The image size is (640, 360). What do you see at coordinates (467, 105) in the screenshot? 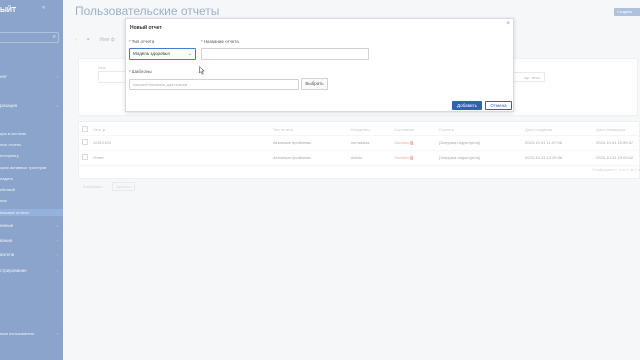
I see `add-button: Добавить` at bounding box center [467, 105].